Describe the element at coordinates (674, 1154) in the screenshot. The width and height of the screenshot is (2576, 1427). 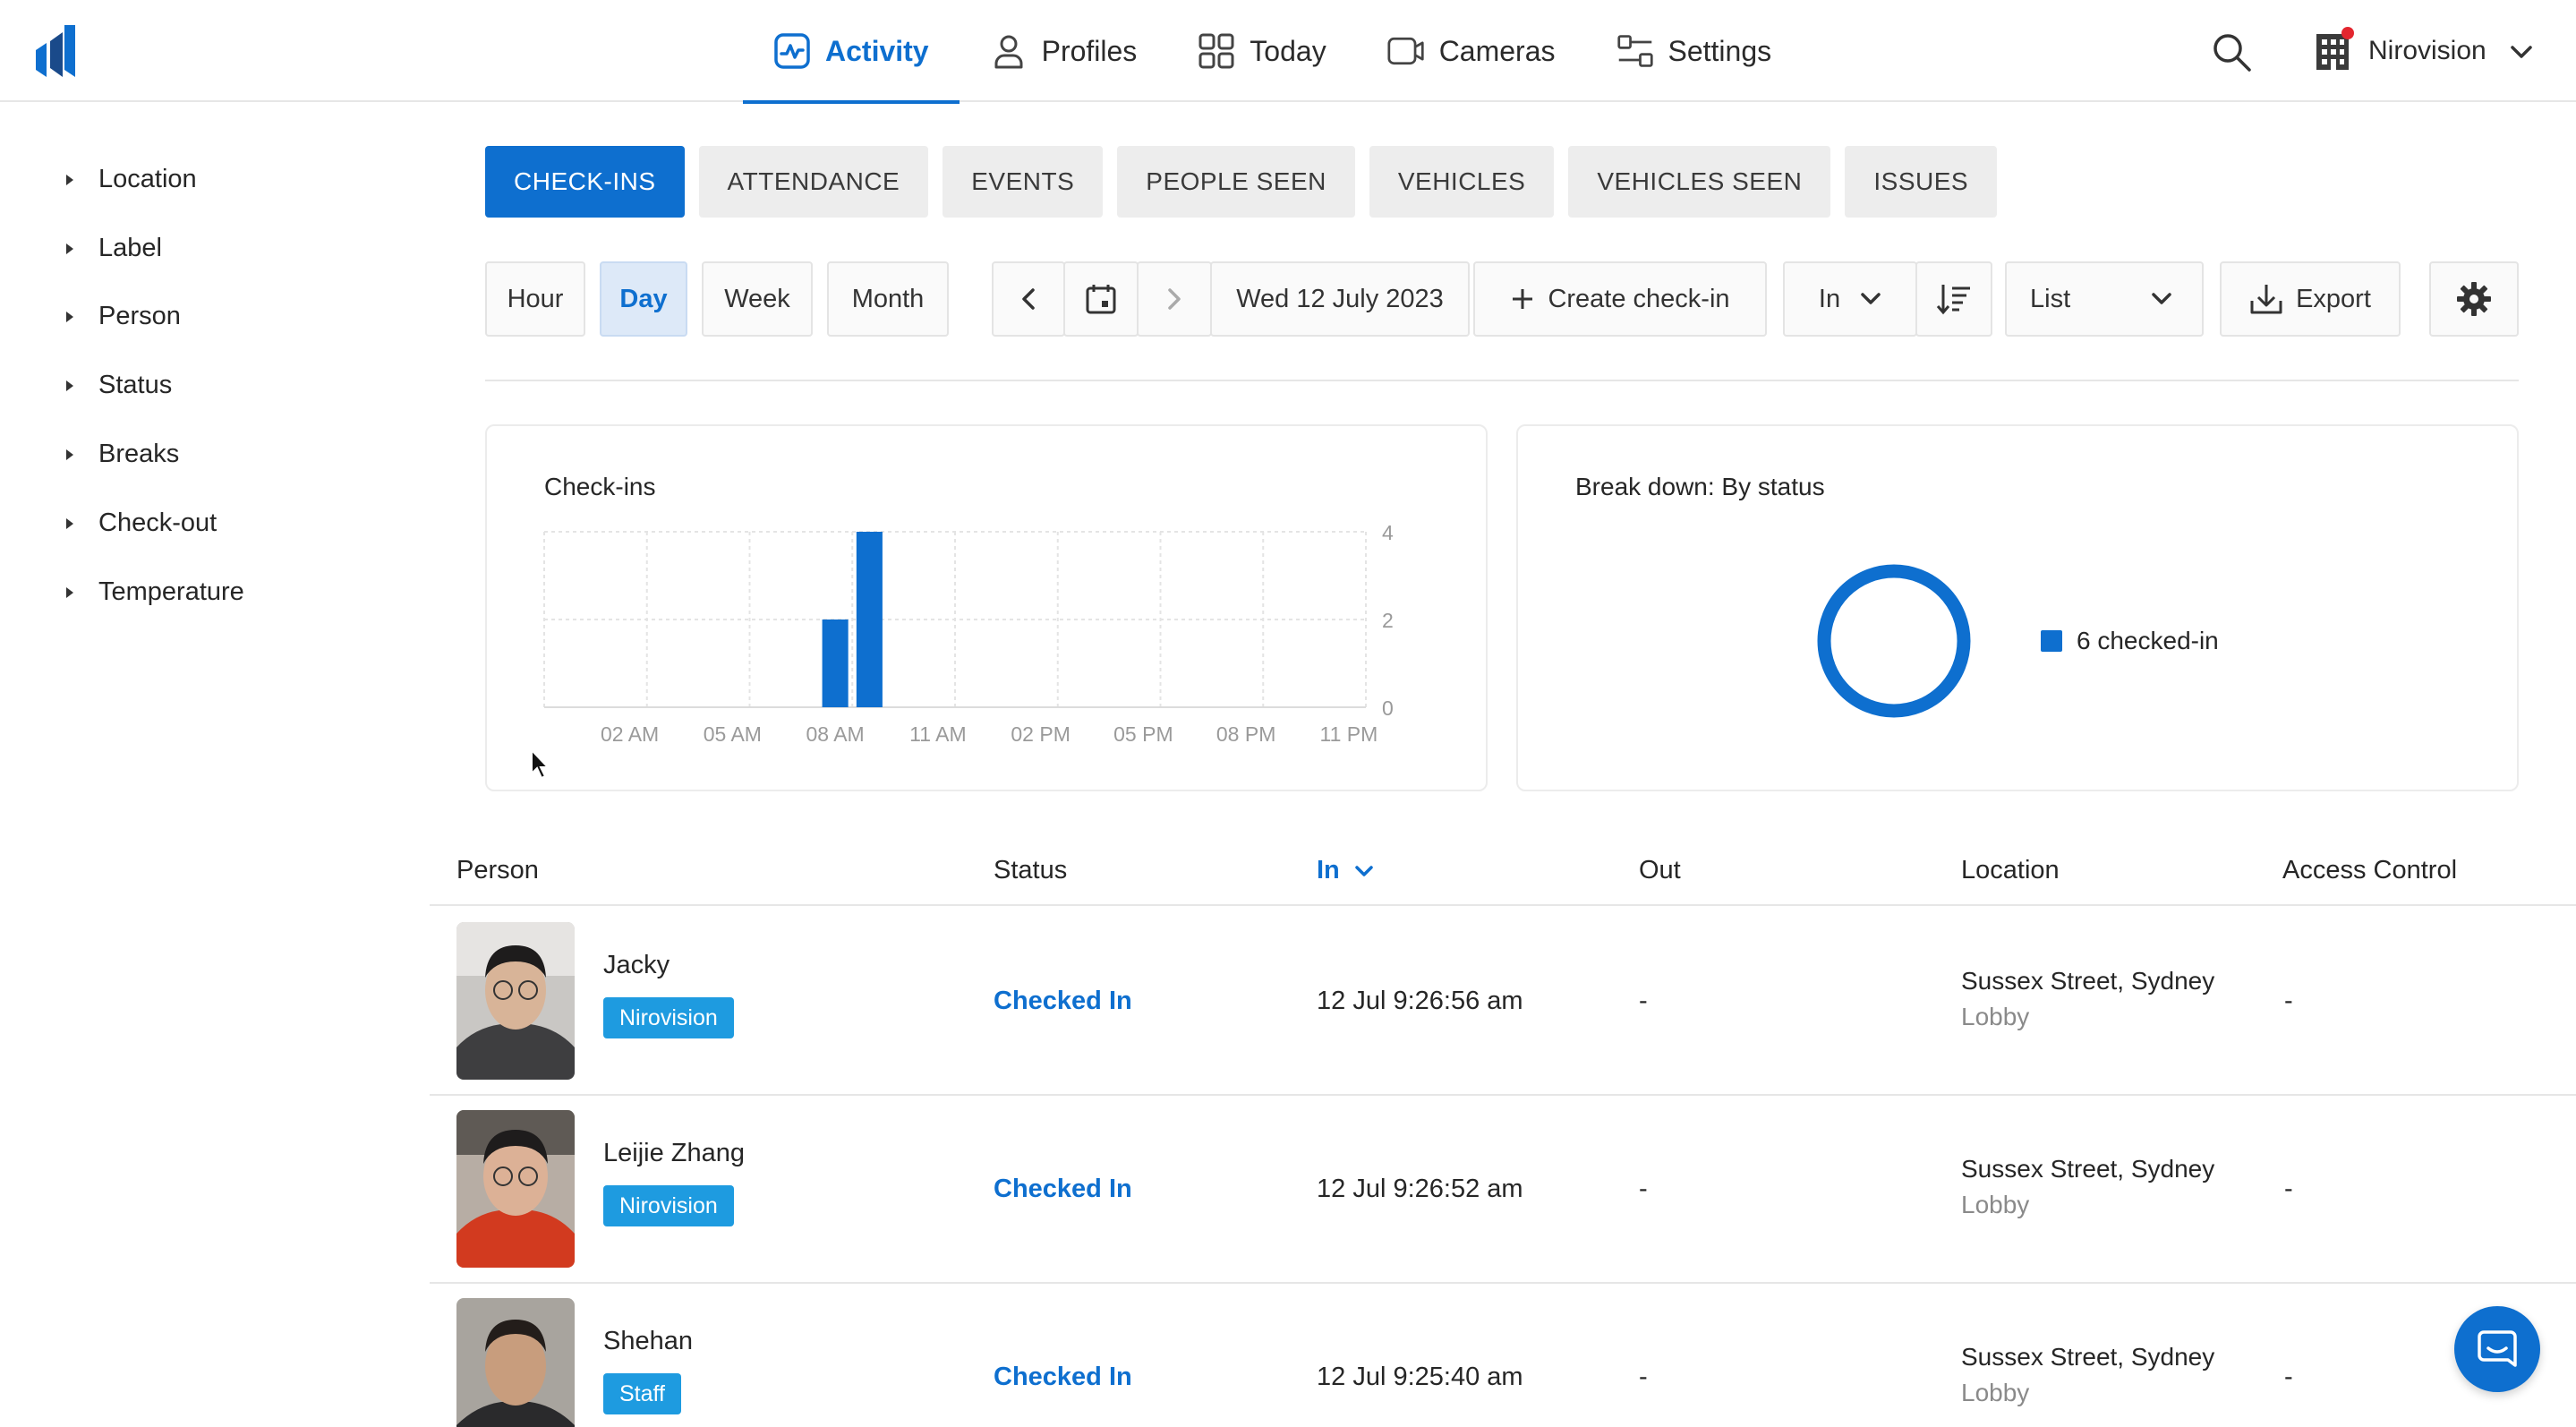
I see `person-name: Leijie Zhang` at that location.